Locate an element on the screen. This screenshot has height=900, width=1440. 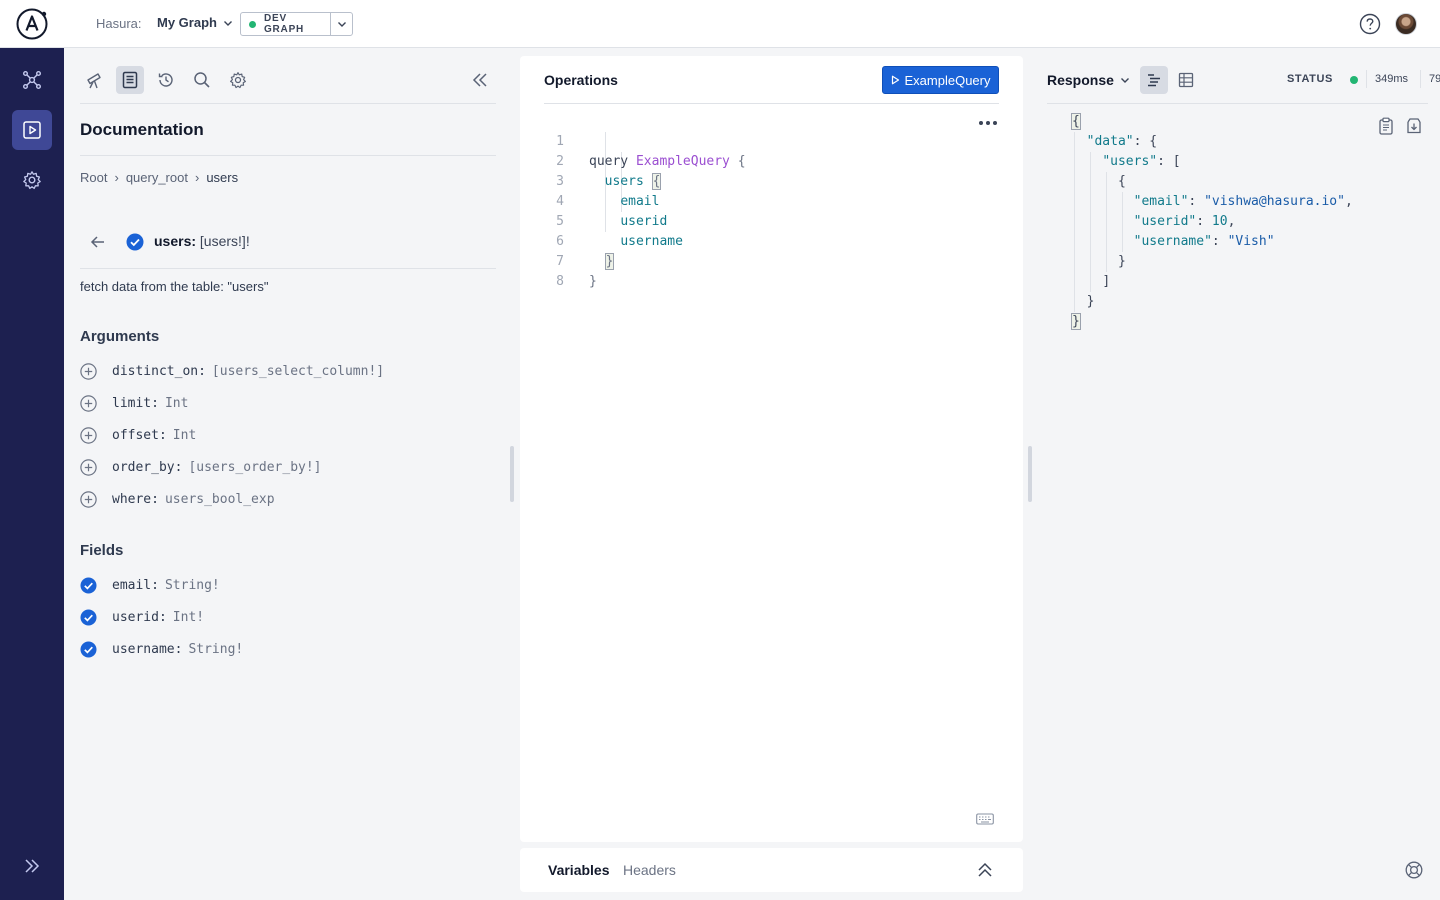
explorer-tool-button is located at coordinates (94, 80).